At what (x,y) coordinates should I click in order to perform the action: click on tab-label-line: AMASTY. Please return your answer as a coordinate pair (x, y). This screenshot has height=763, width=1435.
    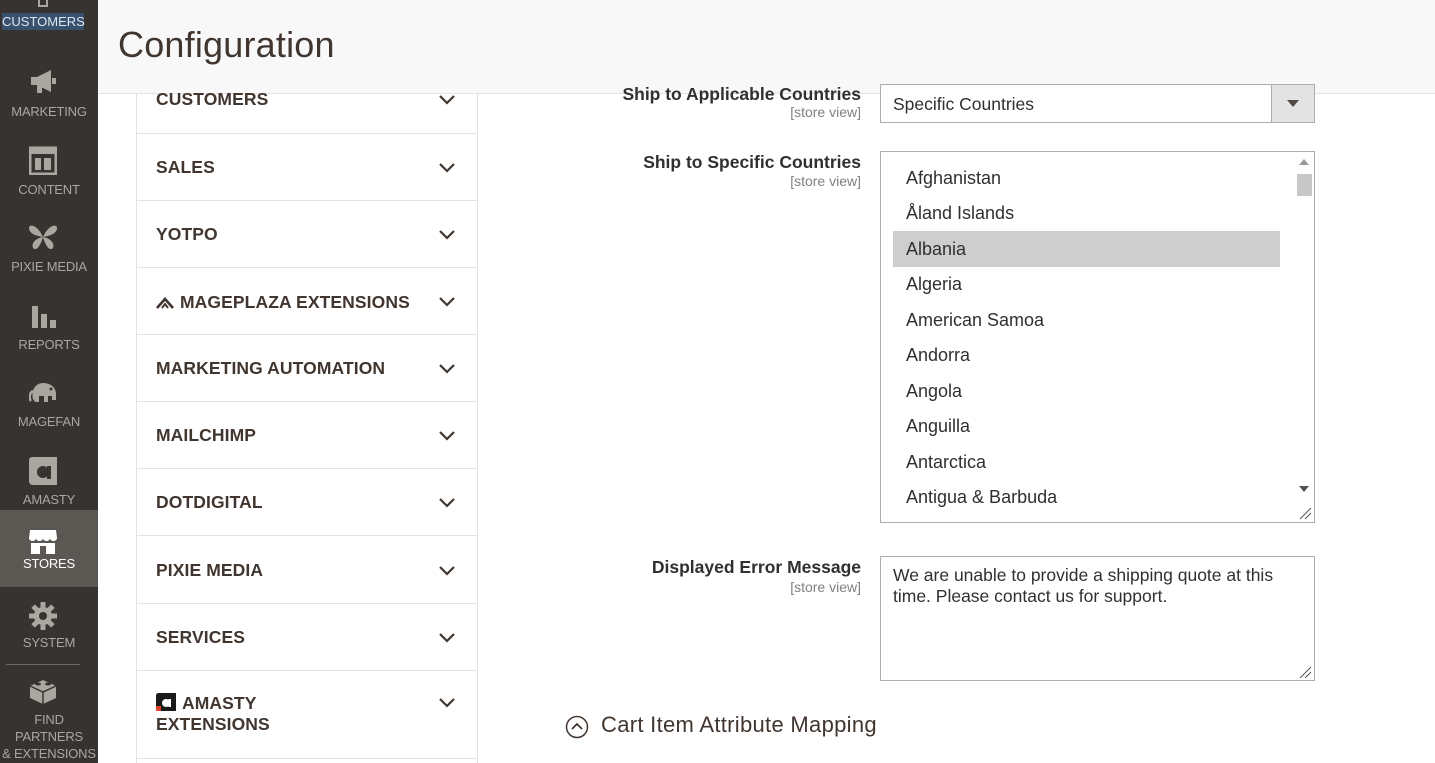
    Looking at the image, I should click on (213, 703).